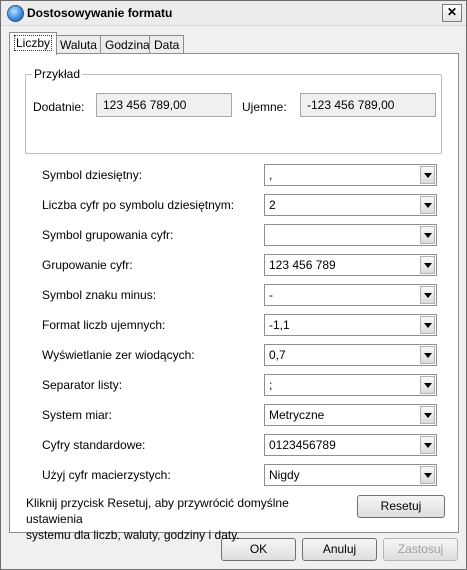  What do you see at coordinates (94, 445) in the screenshot?
I see `setting-label: Cyfry standardowe:` at bounding box center [94, 445].